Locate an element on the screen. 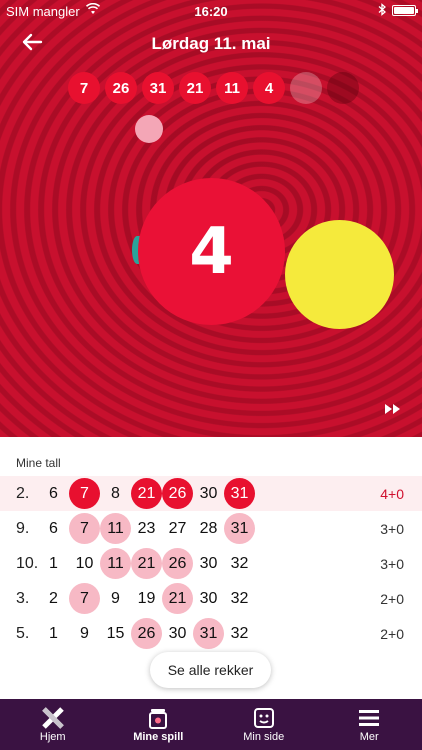 Image resolution: width=422 pixels, height=750 pixels. current-ball: 4 is located at coordinates (211, 251).